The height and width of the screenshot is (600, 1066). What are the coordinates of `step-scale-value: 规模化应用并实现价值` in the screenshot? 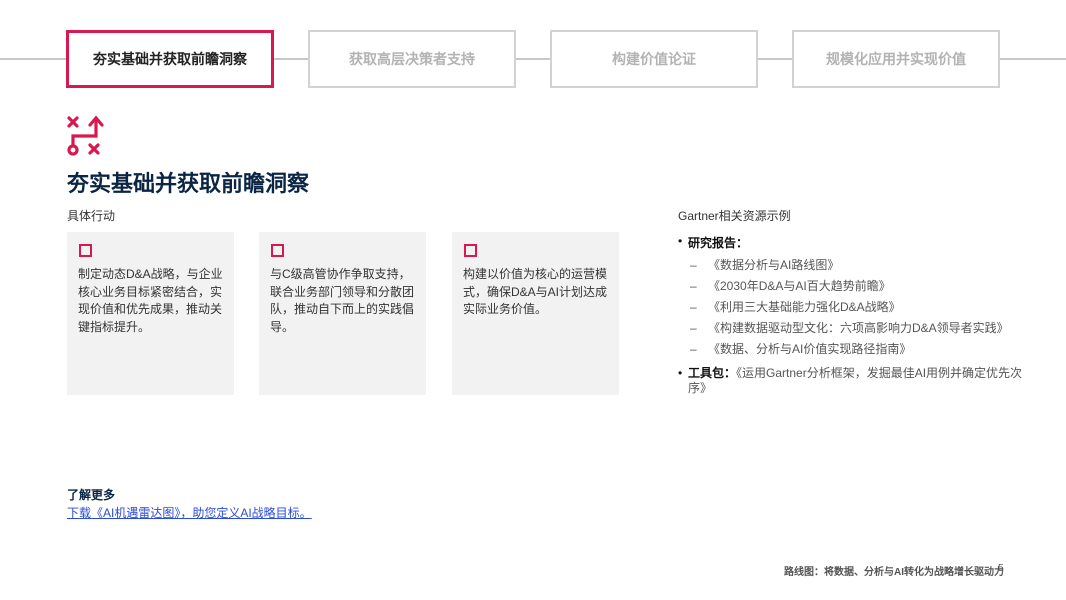 It's located at (896, 59).